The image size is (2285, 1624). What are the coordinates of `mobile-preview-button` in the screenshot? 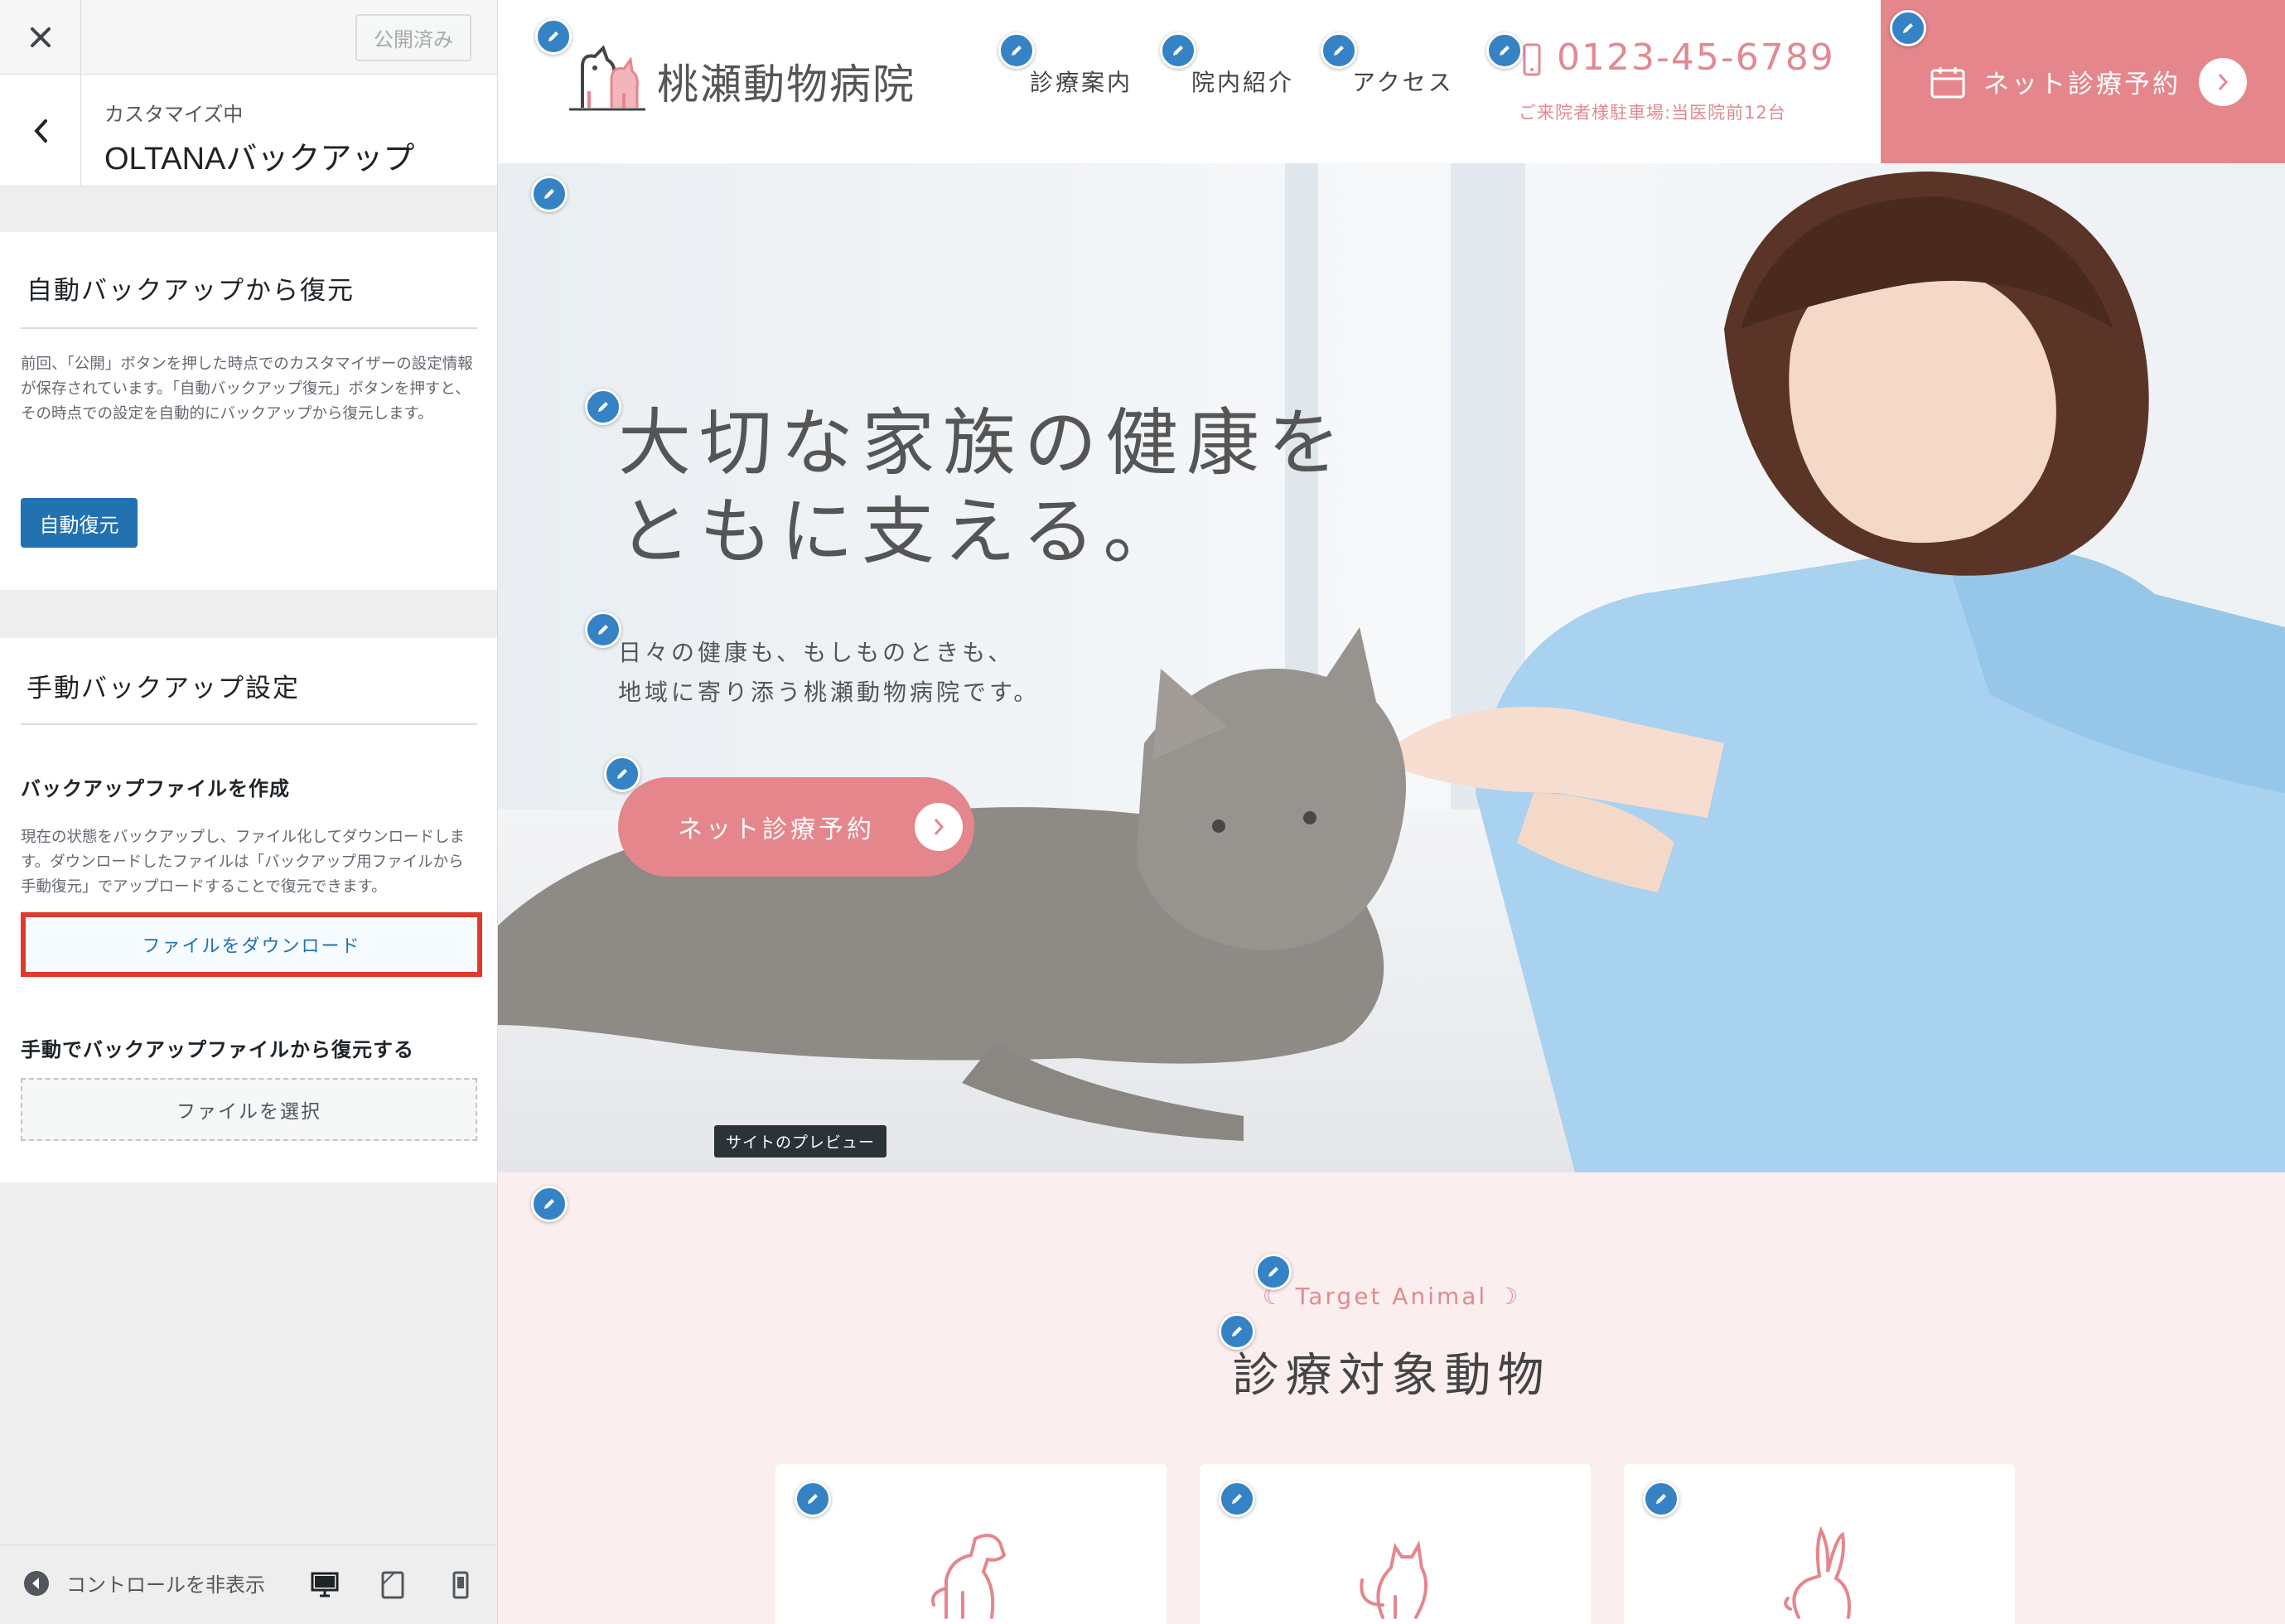 It's located at (460, 1585).